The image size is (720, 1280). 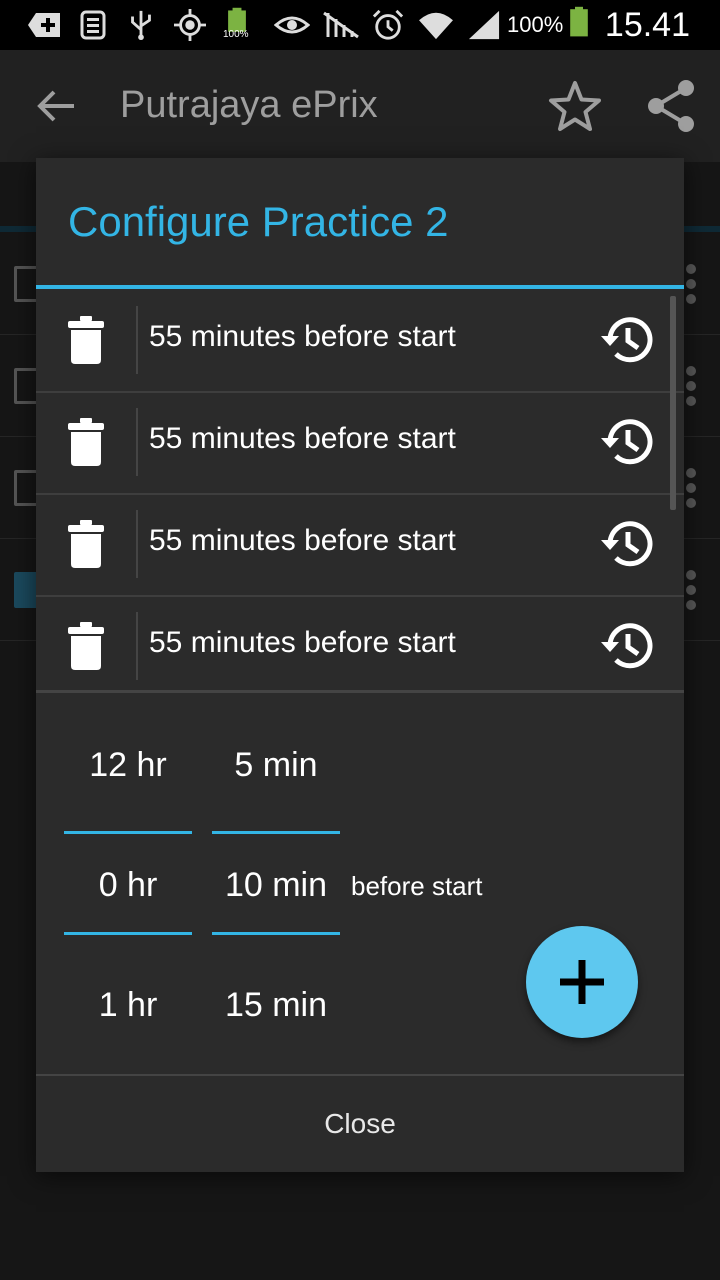 What do you see at coordinates (44, 25) in the screenshot?
I see `add-icon` at bounding box center [44, 25].